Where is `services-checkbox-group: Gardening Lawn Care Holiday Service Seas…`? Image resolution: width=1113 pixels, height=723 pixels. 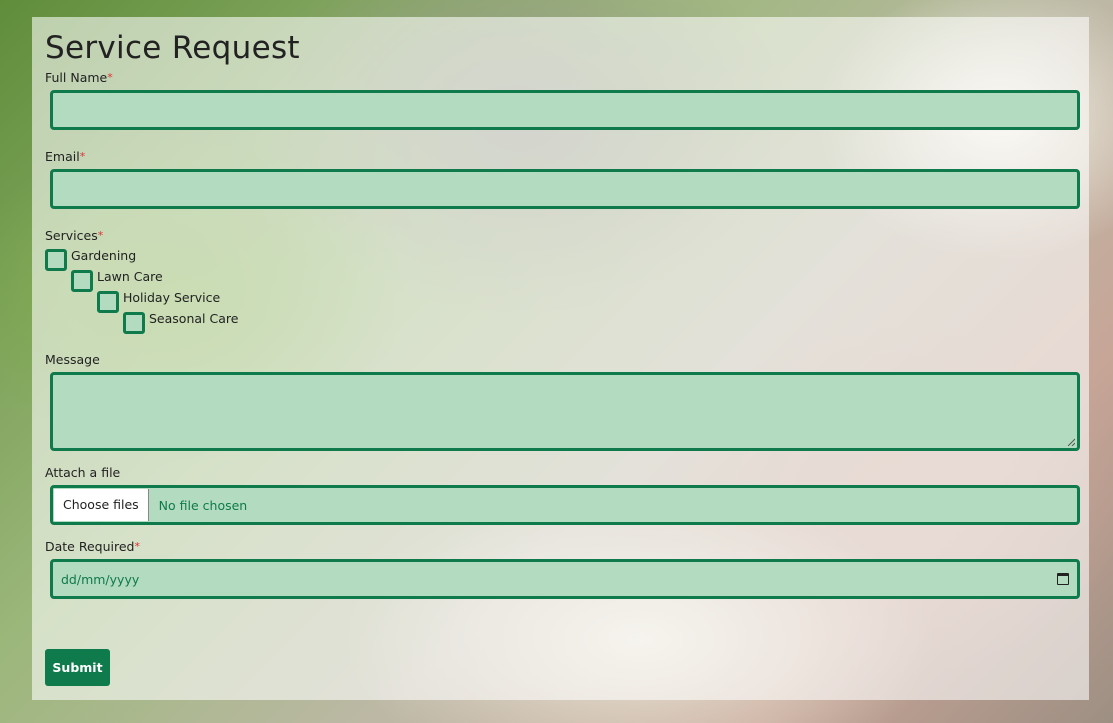
services-checkbox-group: Gardening Lawn Care Holiday Service Seas… is located at coordinates (562, 298).